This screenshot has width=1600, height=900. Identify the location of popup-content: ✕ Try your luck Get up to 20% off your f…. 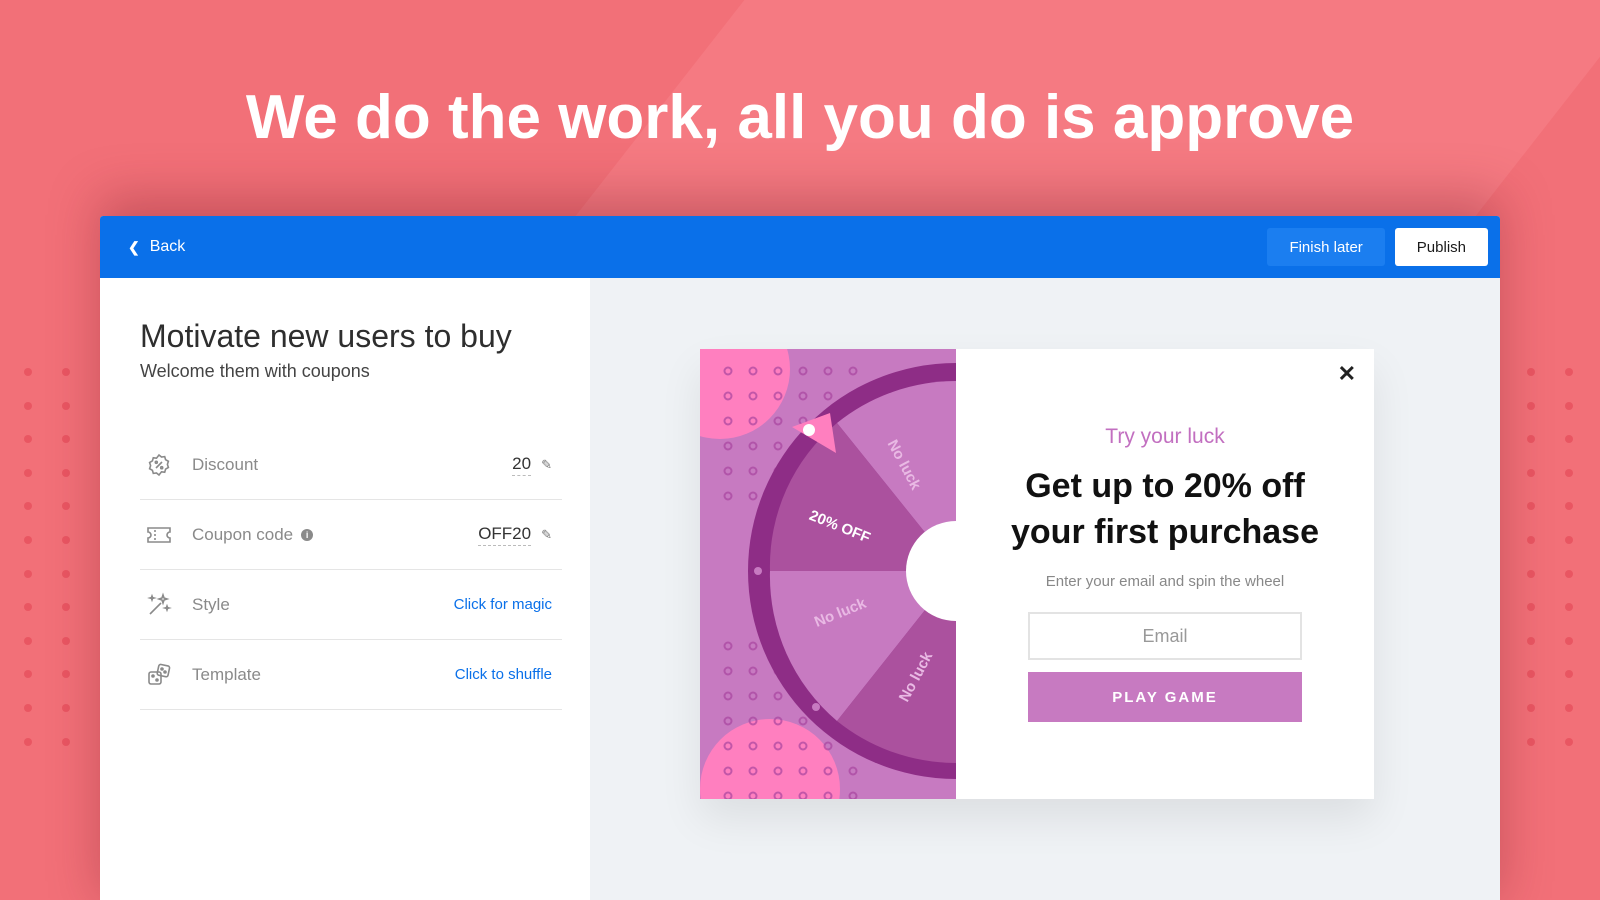
(1165, 574).